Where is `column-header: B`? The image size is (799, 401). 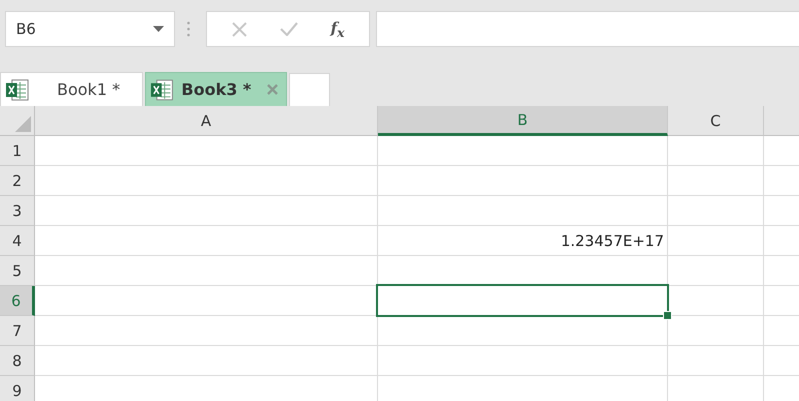 column-header: B is located at coordinates (523, 121).